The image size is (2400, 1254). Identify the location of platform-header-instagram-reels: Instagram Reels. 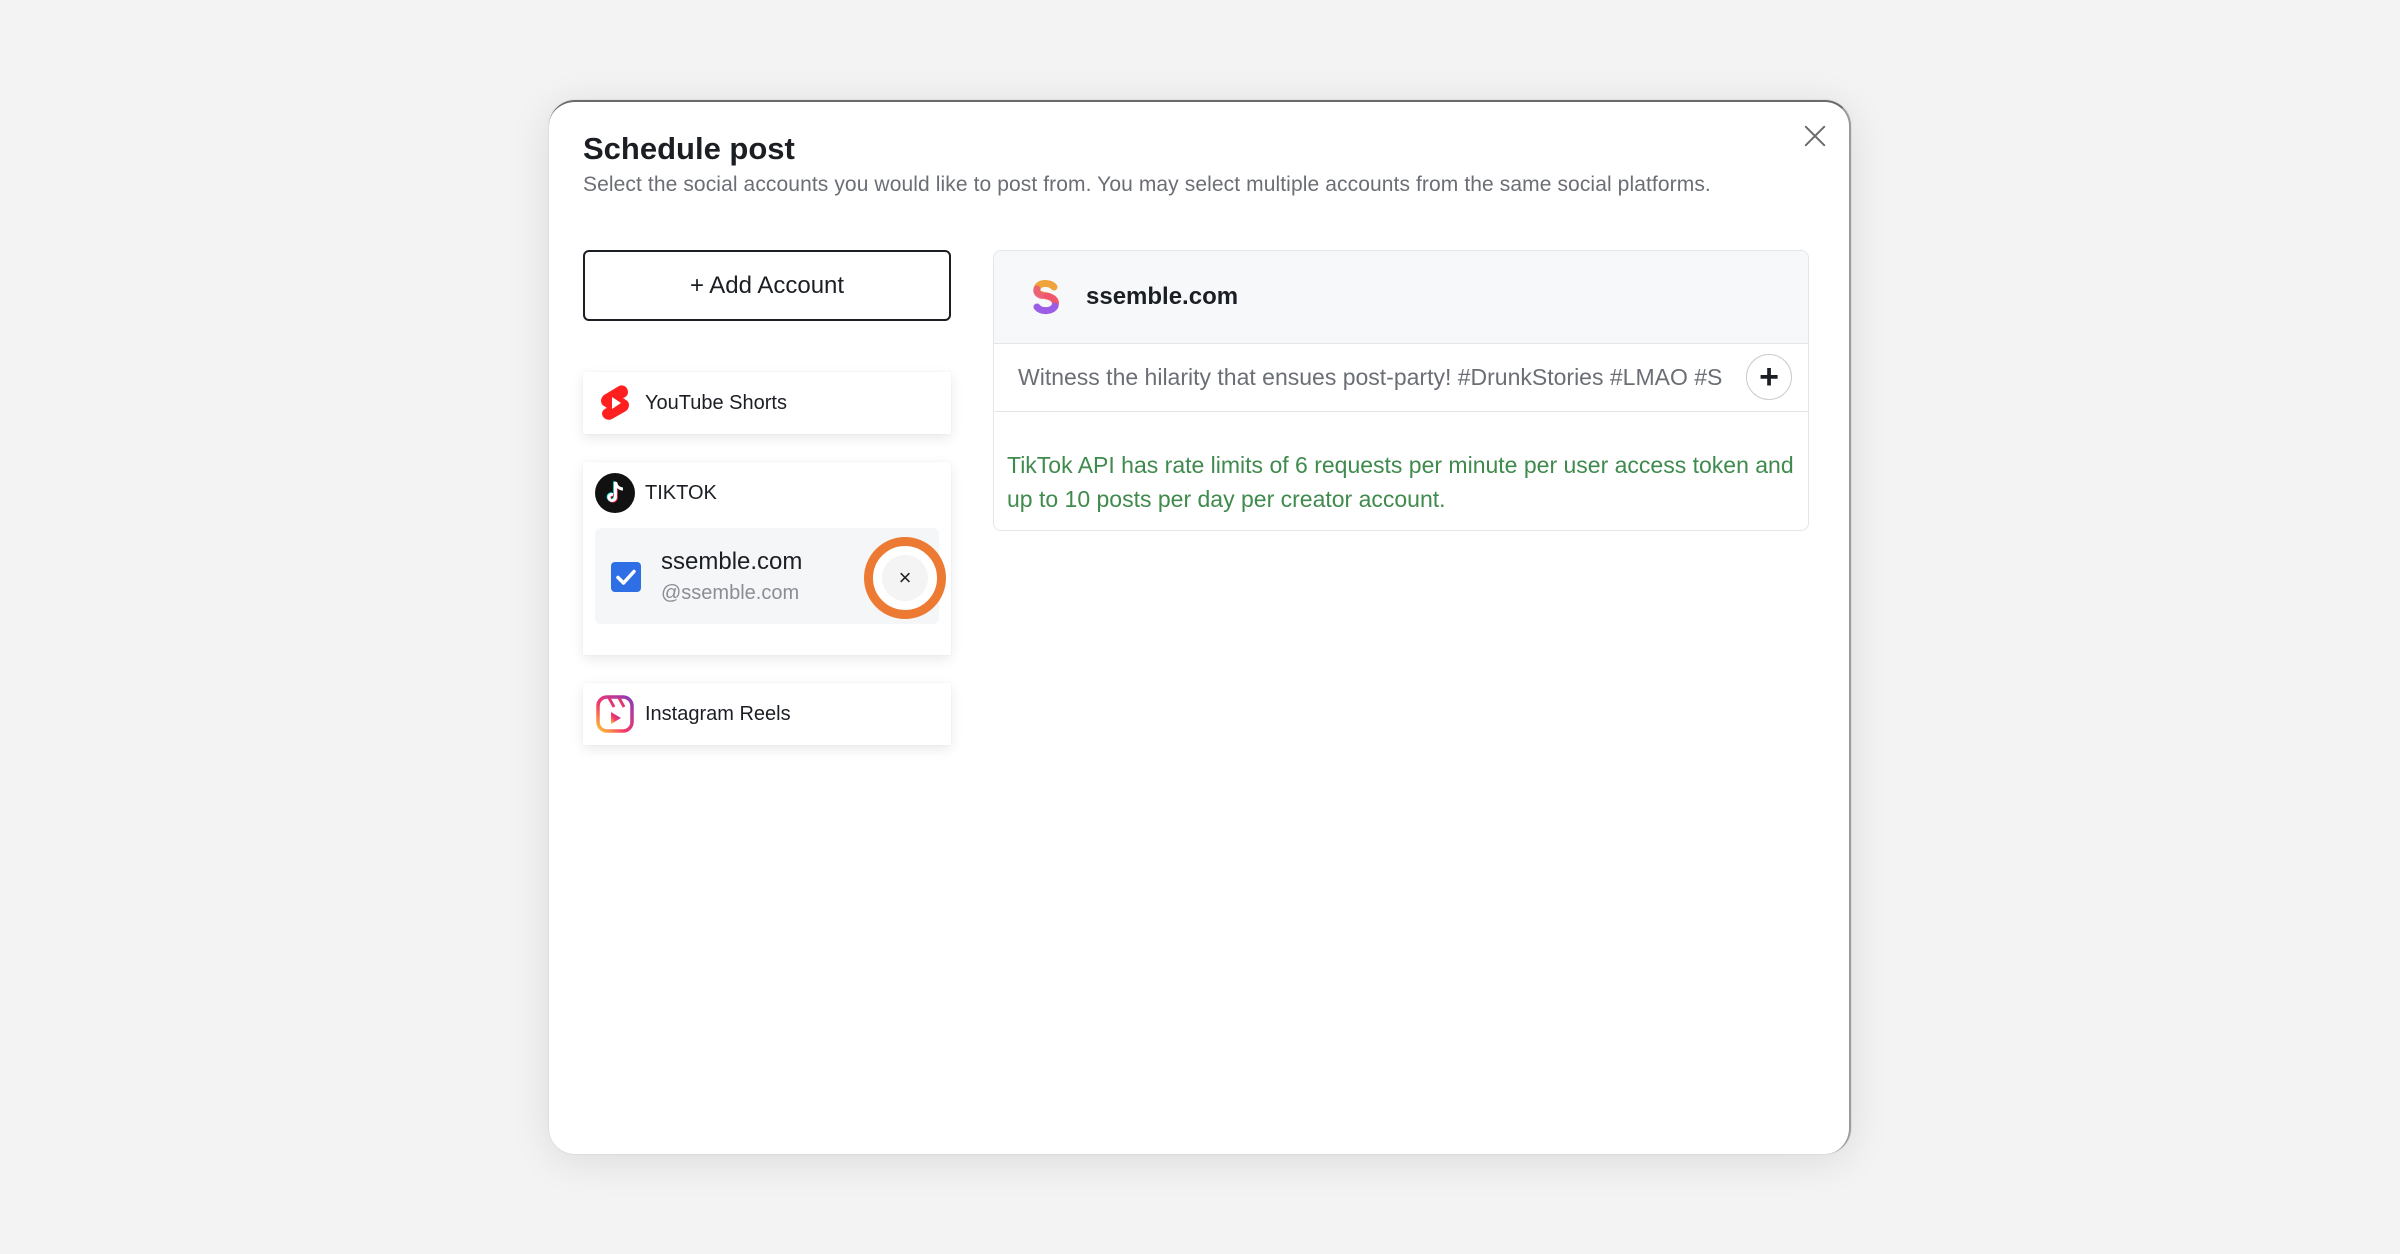
(767, 714).